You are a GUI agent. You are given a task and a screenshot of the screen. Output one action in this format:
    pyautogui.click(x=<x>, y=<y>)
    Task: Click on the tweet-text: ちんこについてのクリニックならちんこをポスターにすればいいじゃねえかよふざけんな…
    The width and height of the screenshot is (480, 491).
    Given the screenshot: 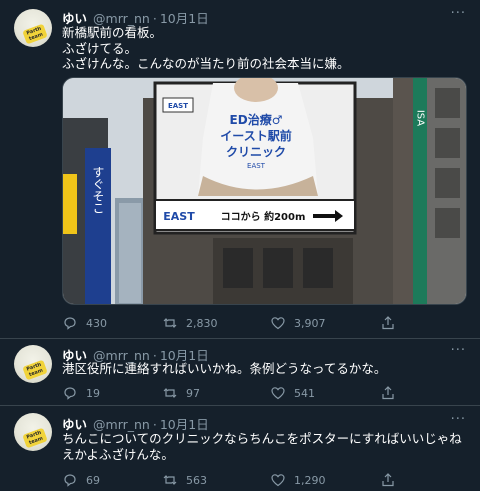 What is the action you would take?
    pyautogui.click(x=262, y=446)
    